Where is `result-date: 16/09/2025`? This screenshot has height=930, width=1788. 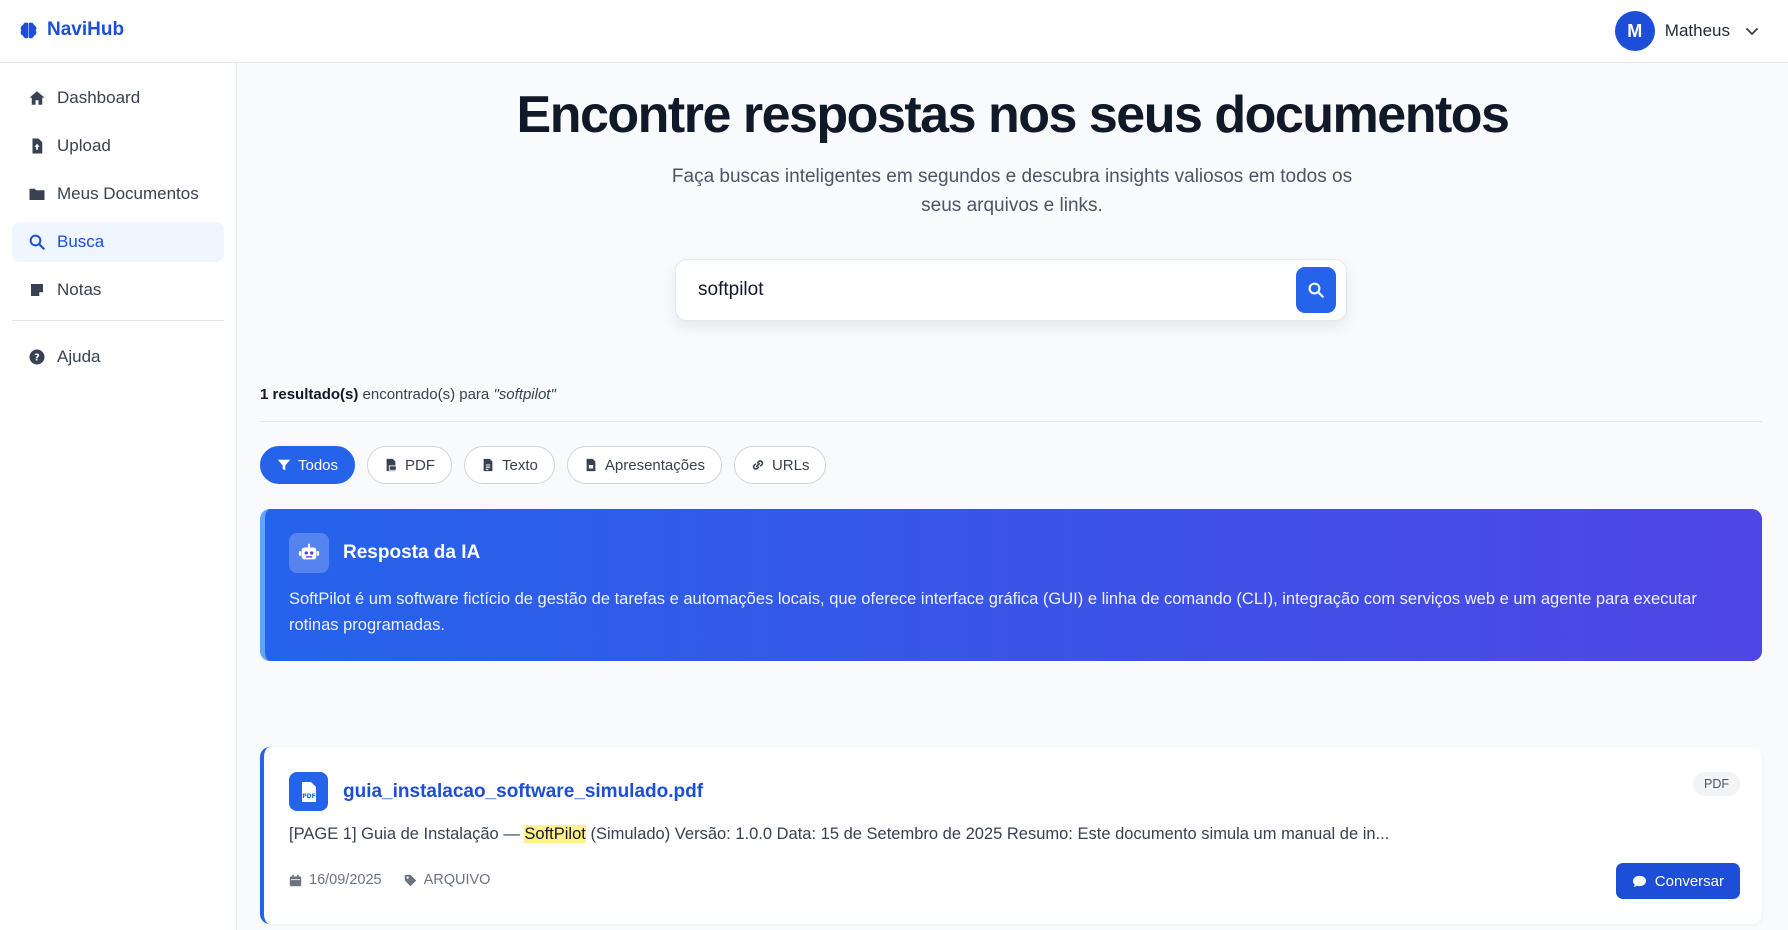 result-date: 16/09/2025 is located at coordinates (335, 880).